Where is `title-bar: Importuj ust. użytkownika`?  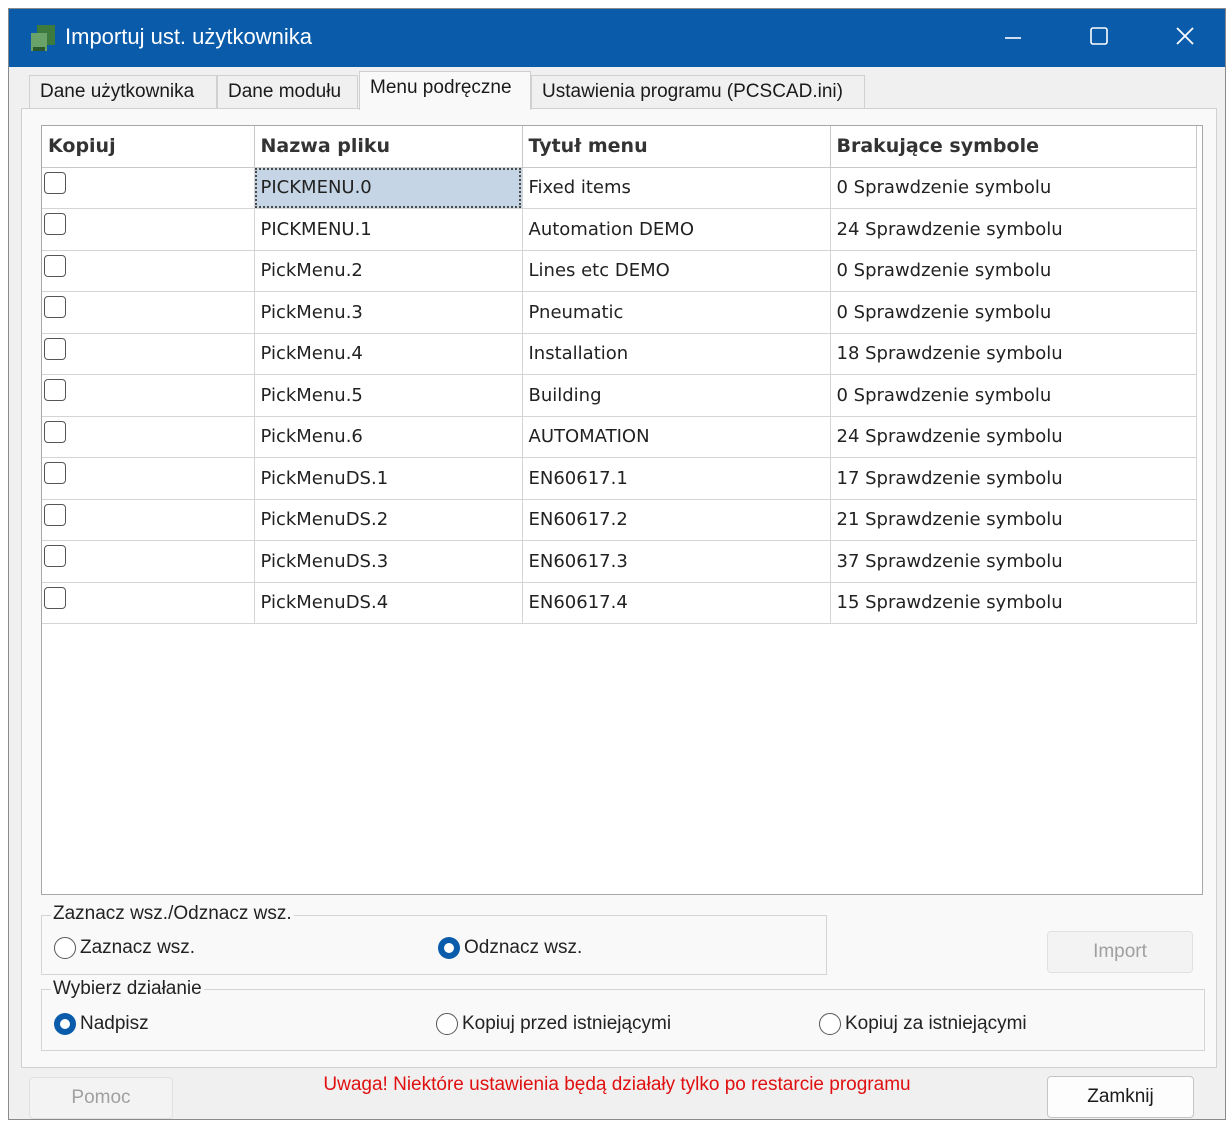 title-bar: Importuj ust. użytkownika is located at coordinates (617, 38).